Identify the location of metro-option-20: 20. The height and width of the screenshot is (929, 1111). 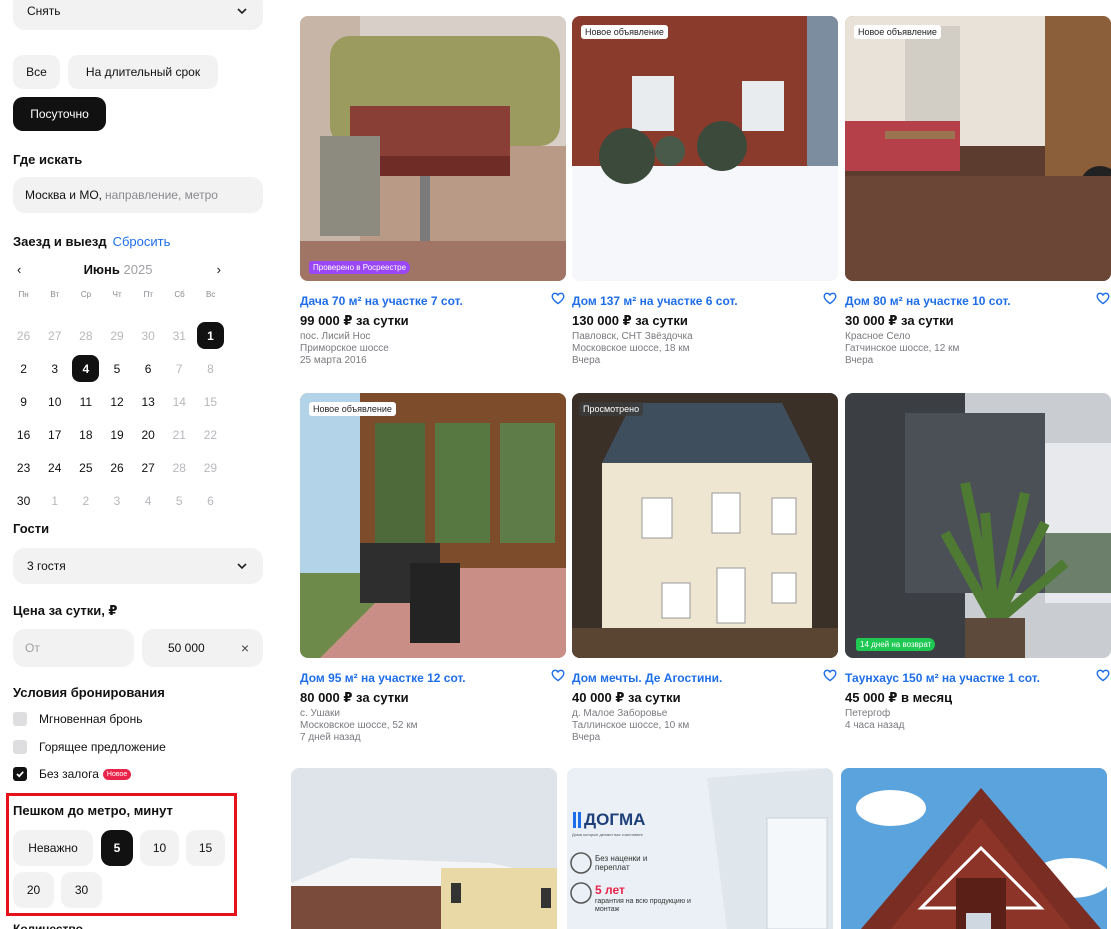
(33, 890).